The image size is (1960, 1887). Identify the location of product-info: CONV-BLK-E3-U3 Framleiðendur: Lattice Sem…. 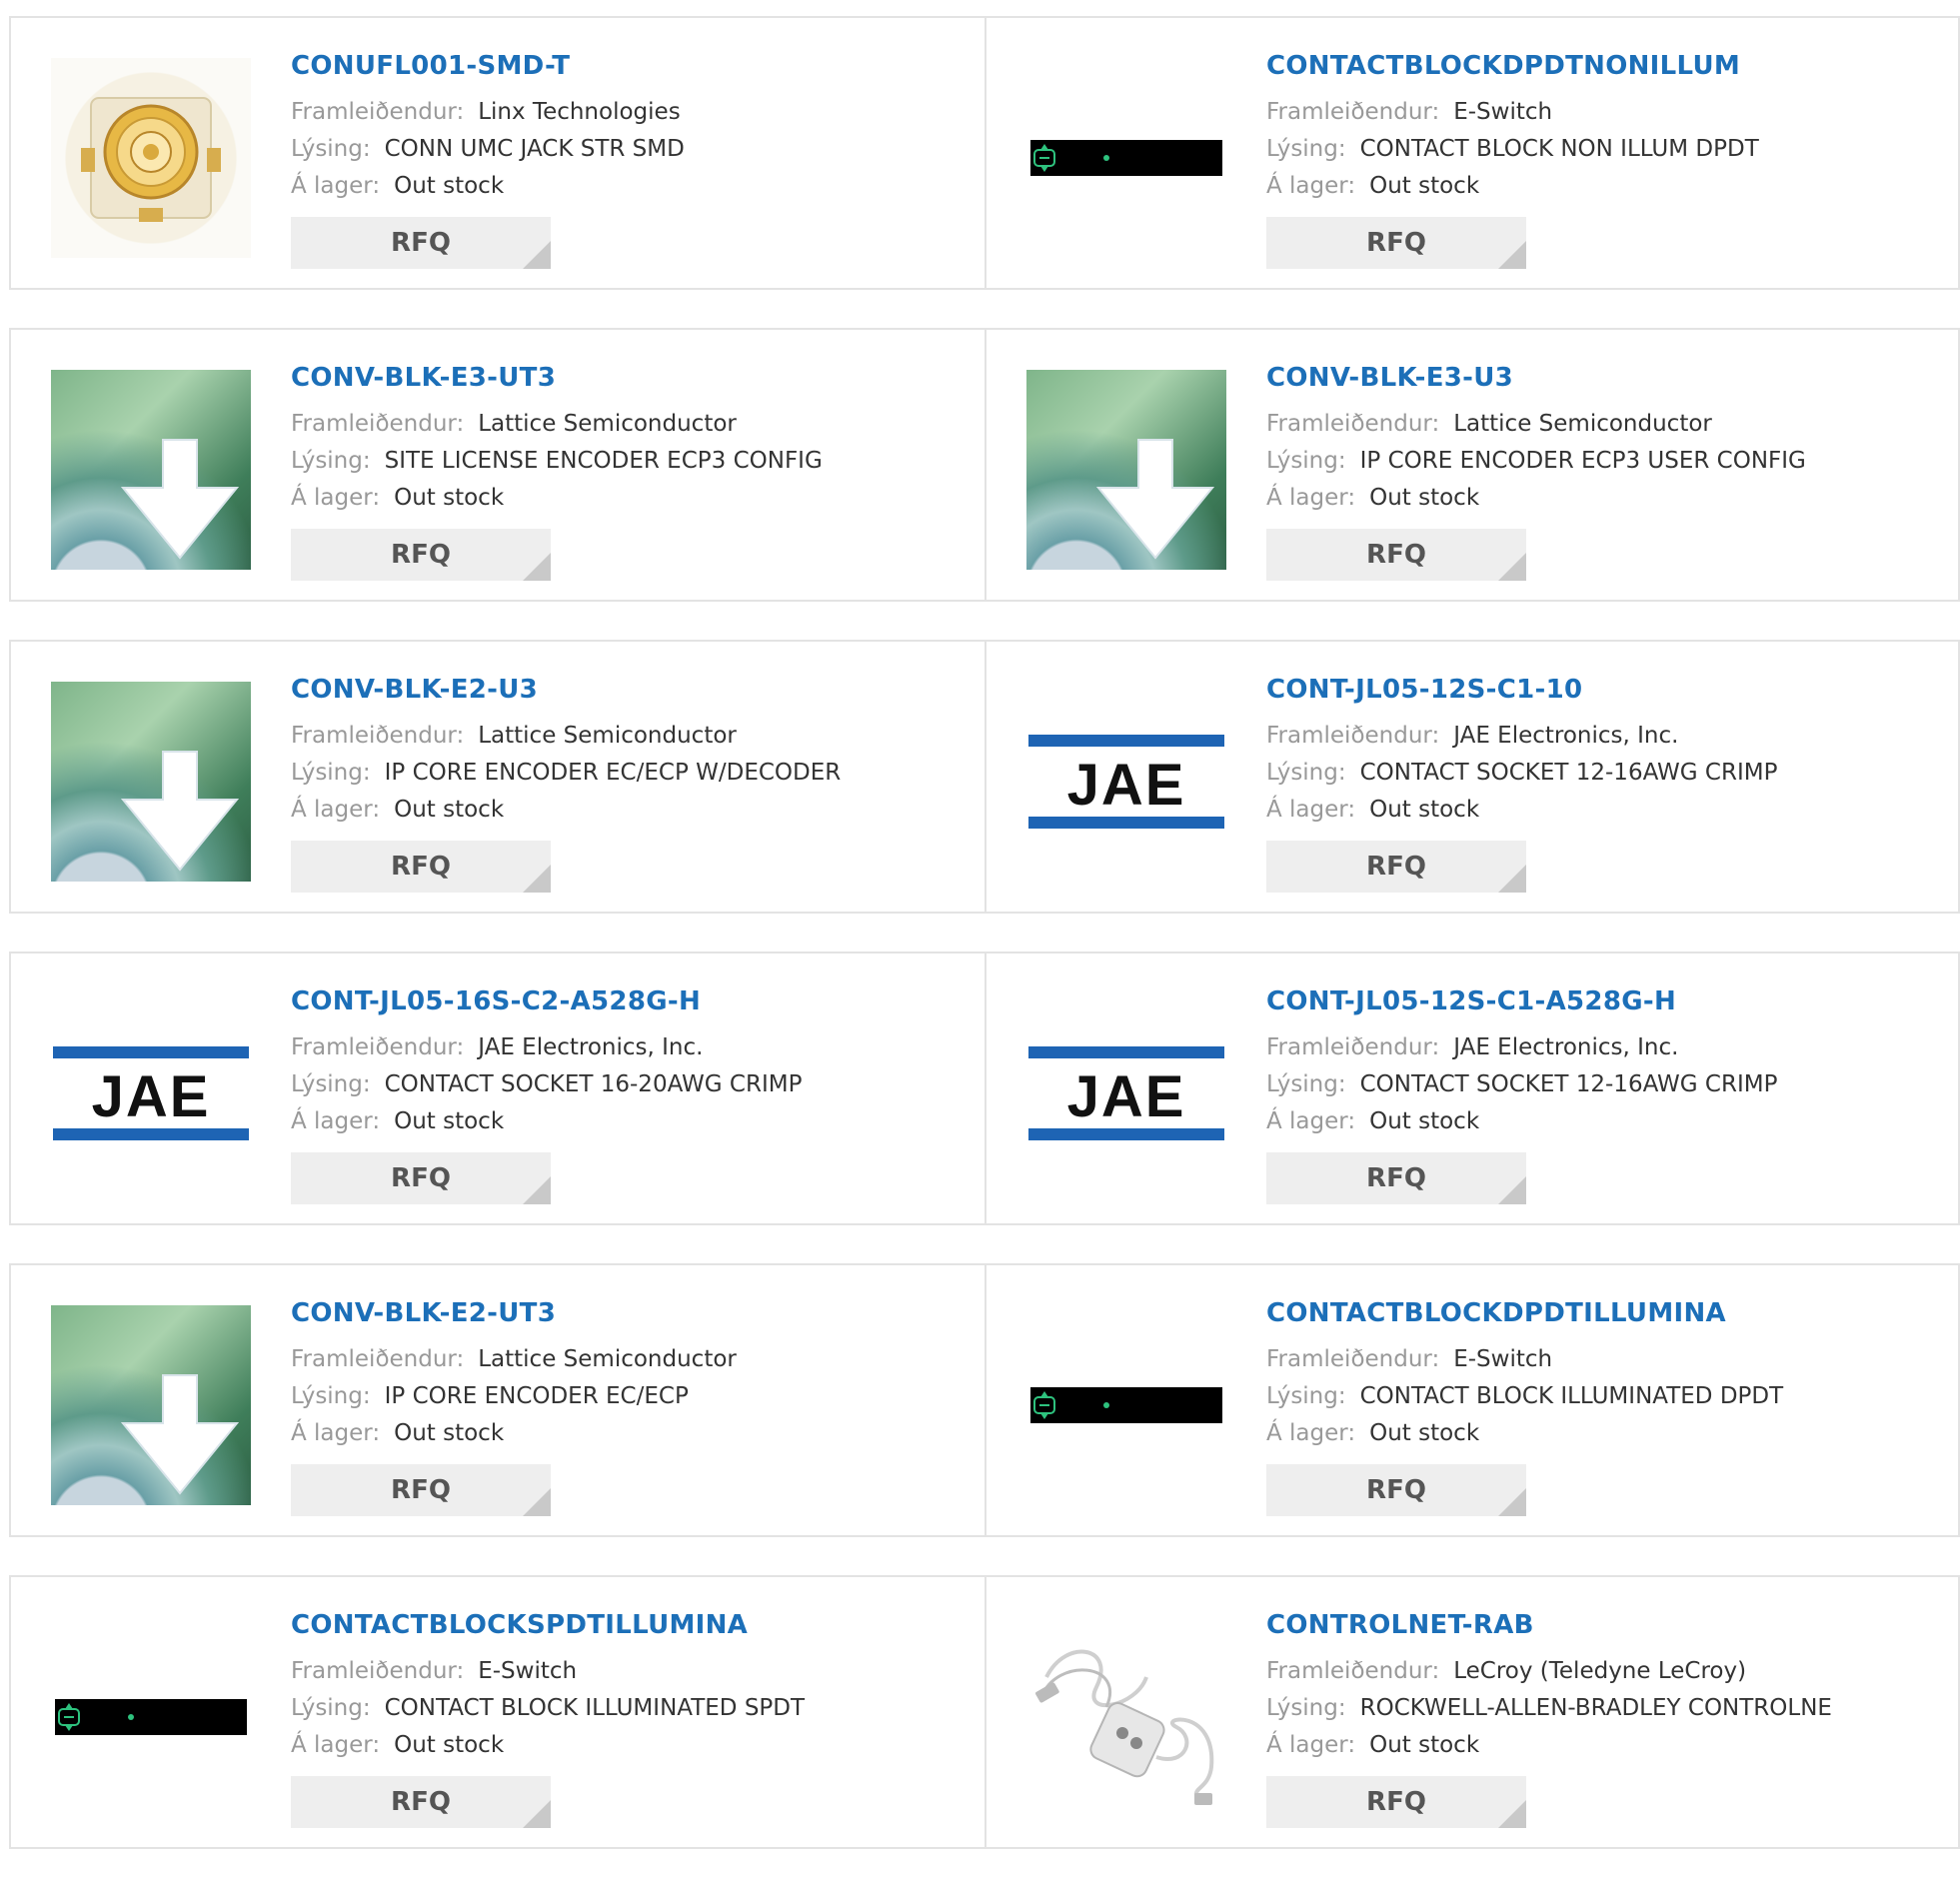
(1536, 470).